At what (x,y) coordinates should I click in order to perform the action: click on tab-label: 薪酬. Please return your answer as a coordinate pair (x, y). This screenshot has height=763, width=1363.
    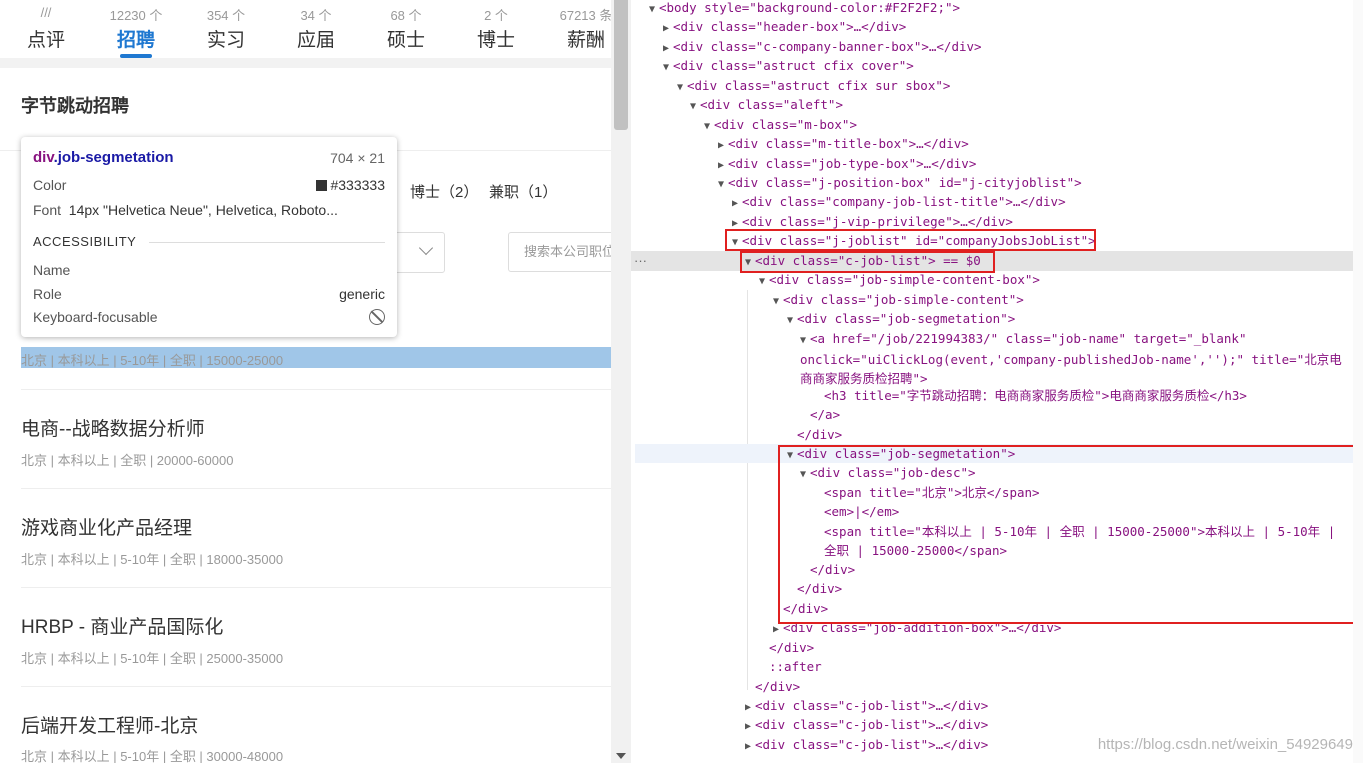
    Looking at the image, I should click on (585, 40).